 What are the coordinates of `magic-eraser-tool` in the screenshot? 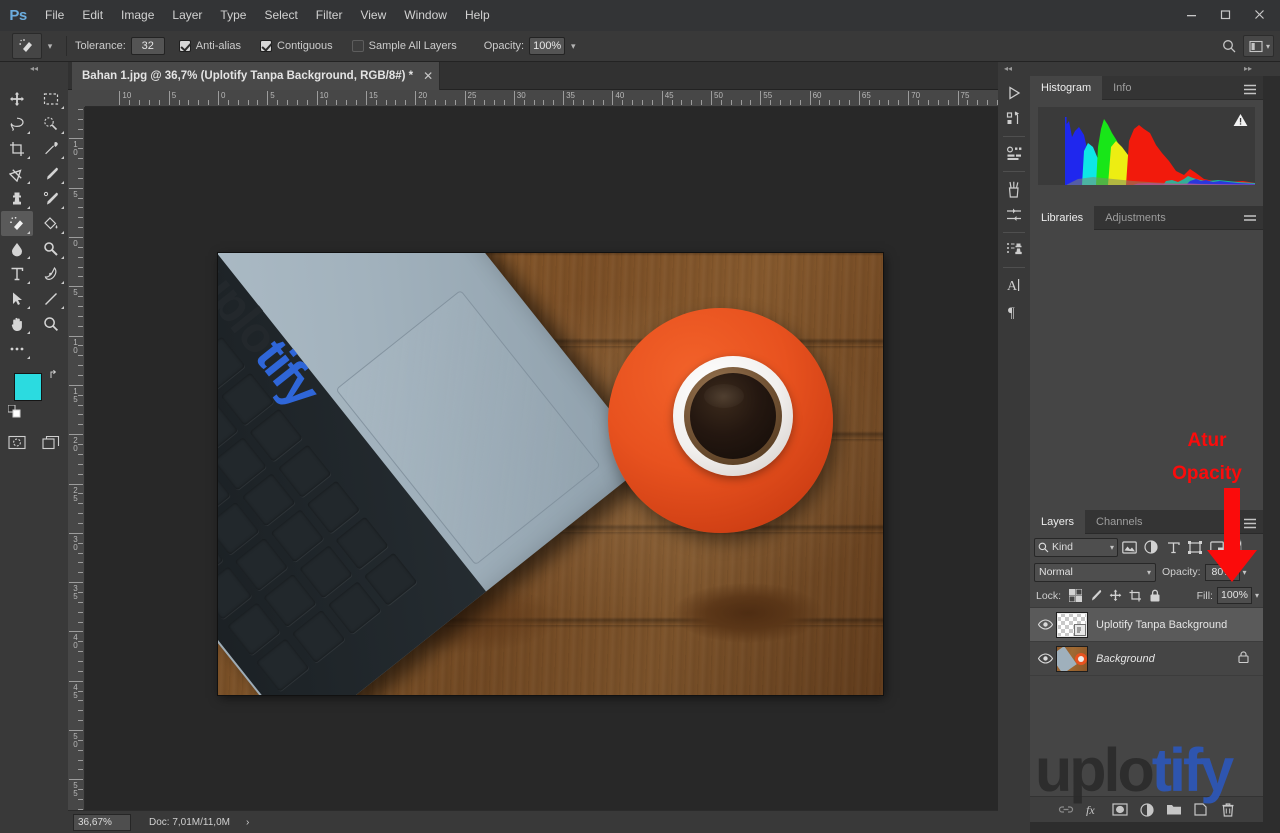 It's located at (17, 223).